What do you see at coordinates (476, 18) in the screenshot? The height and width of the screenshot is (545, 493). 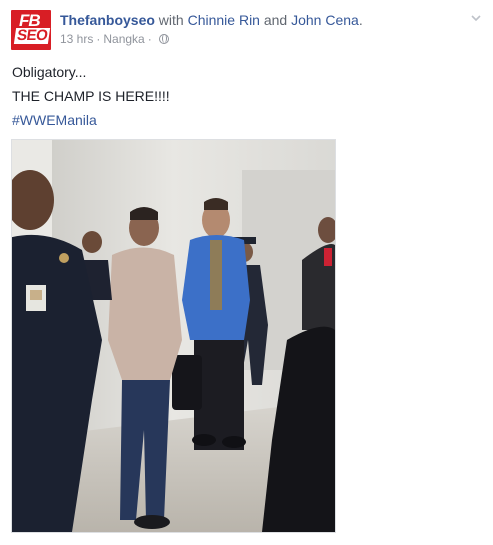 I see `chevron-down-icon` at bounding box center [476, 18].